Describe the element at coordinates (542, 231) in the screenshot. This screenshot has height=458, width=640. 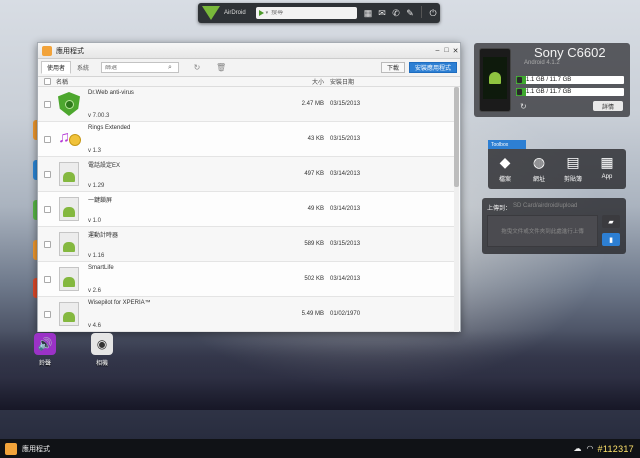
I see `upload-dropzone: 拖曳文件或文件夾到此處進行上傳` at that location.